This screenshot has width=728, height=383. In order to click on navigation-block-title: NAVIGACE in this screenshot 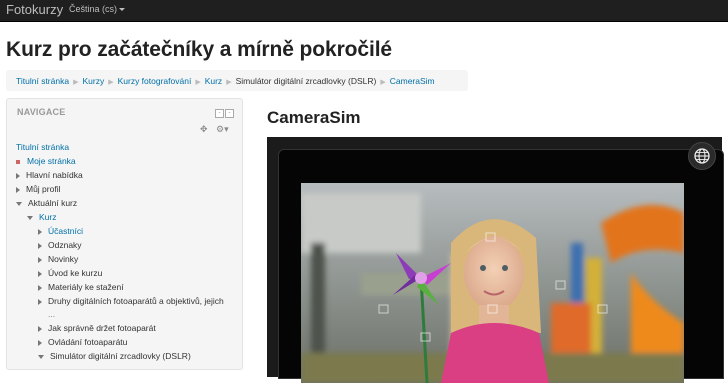, I will do `click(41, 112)`.